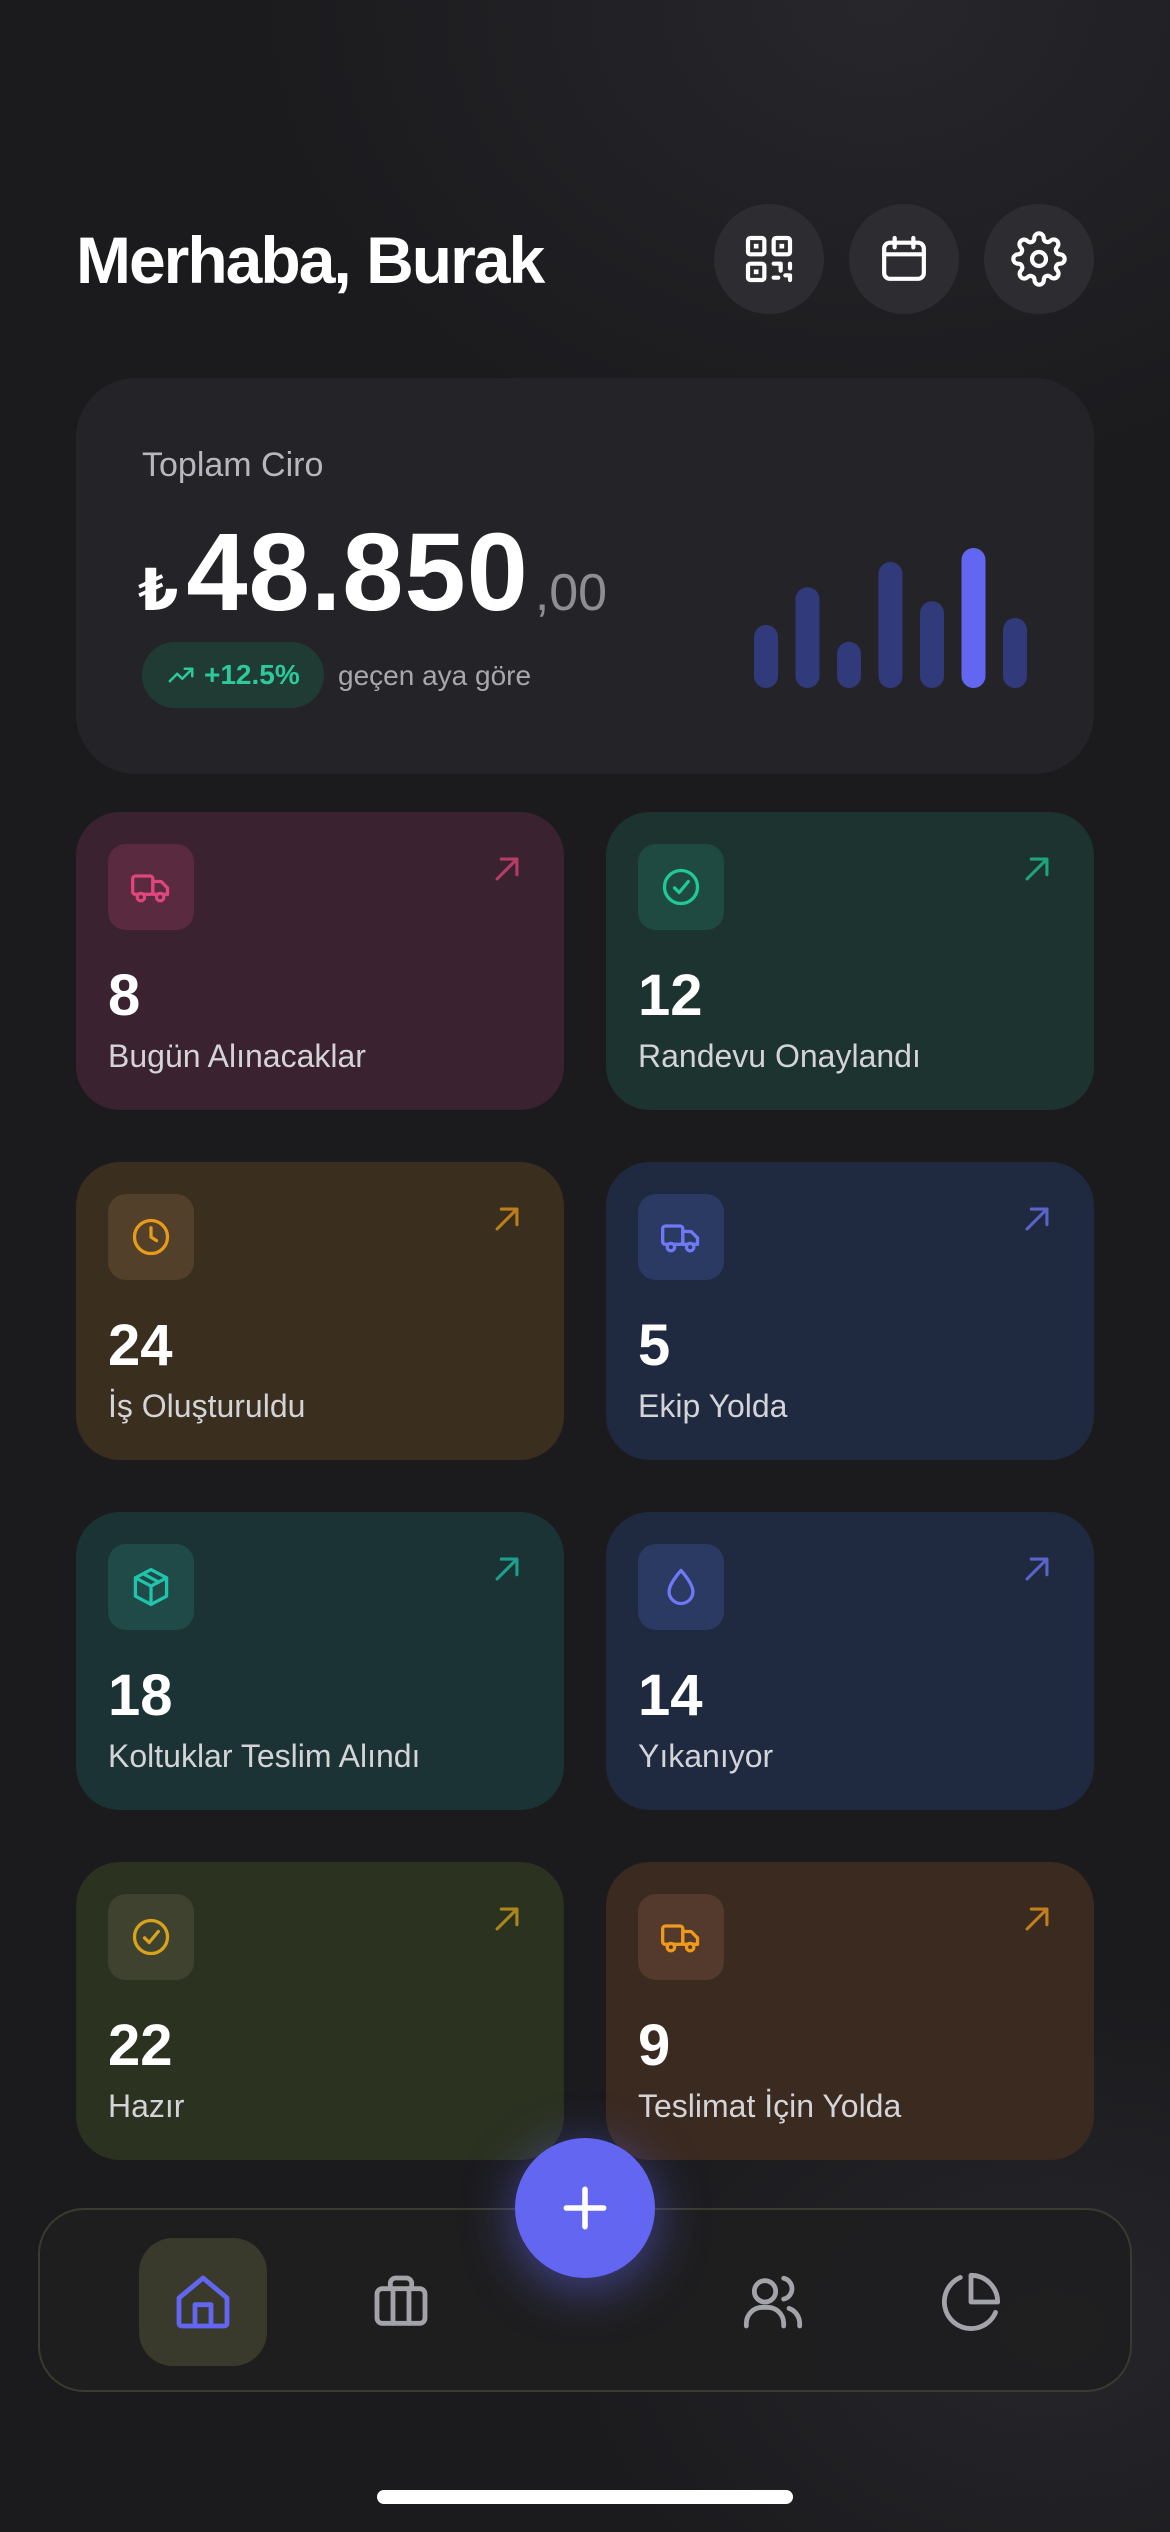 Image resolution: width=1170 pixels, height=2532 pixels. I want to click on tab-reports, so click(971, 2302).